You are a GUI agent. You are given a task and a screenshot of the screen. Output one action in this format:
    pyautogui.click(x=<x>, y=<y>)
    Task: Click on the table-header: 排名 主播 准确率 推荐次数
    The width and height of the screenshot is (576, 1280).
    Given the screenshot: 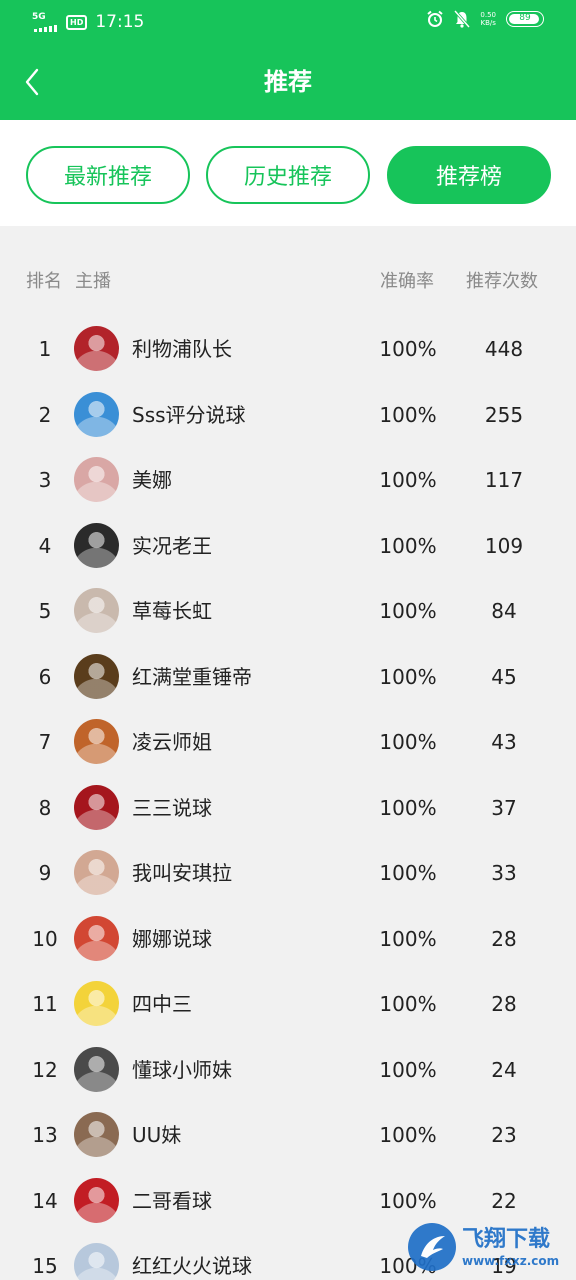 What is the action you would take?
    pyautogui.click(x=288, y=282)
    